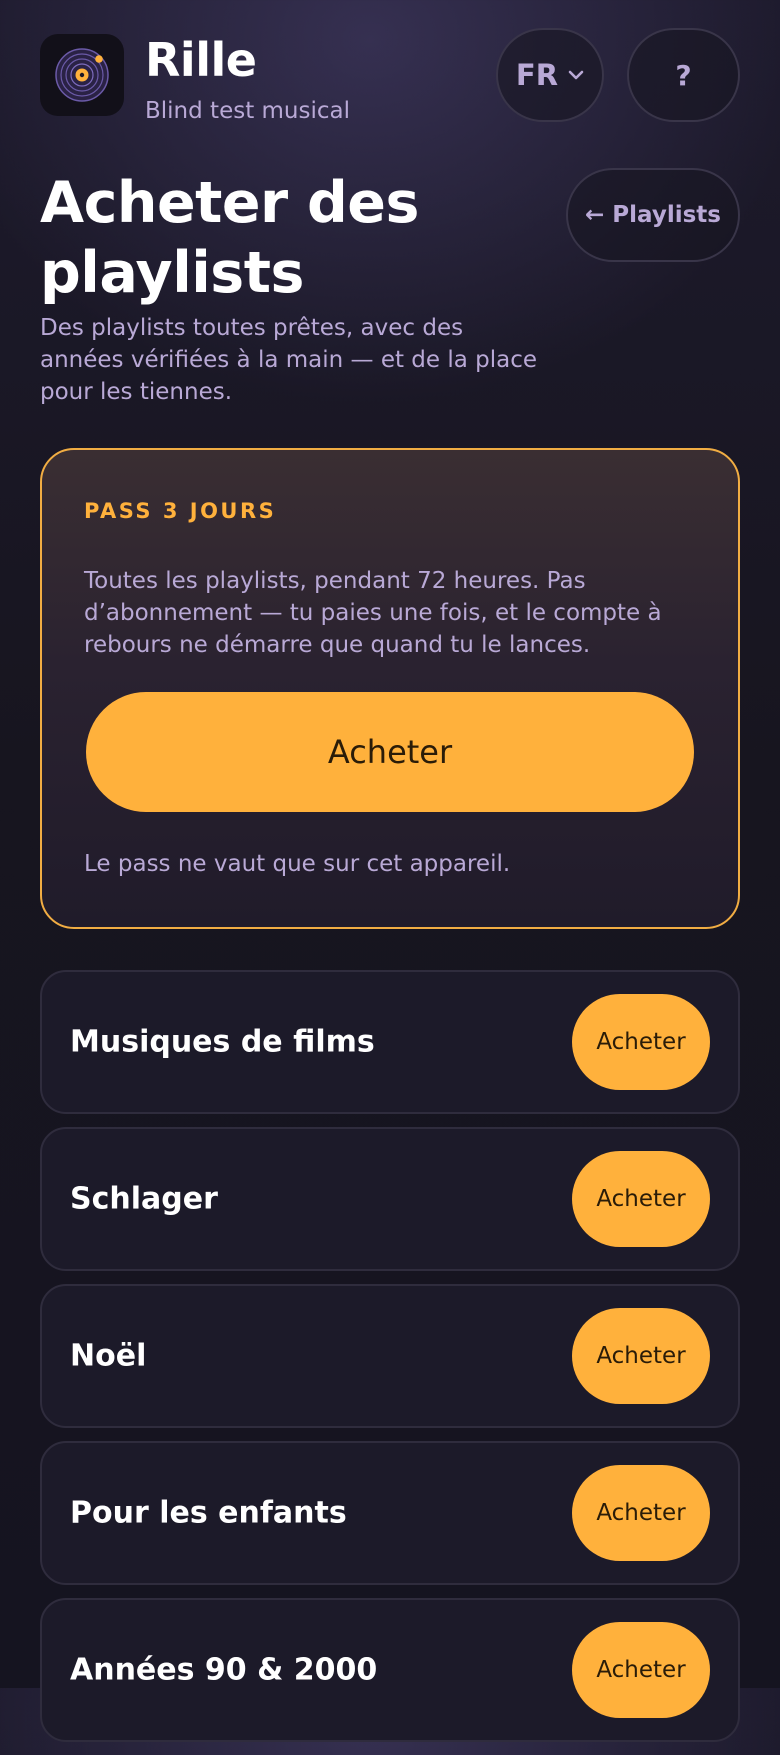 The width and height of the screenshot is (780, 1755). What do you see at coordinates (390, 752) in the screenshot?
I see `pass-buy-button: Acheter` at bounding box center [390, 752].